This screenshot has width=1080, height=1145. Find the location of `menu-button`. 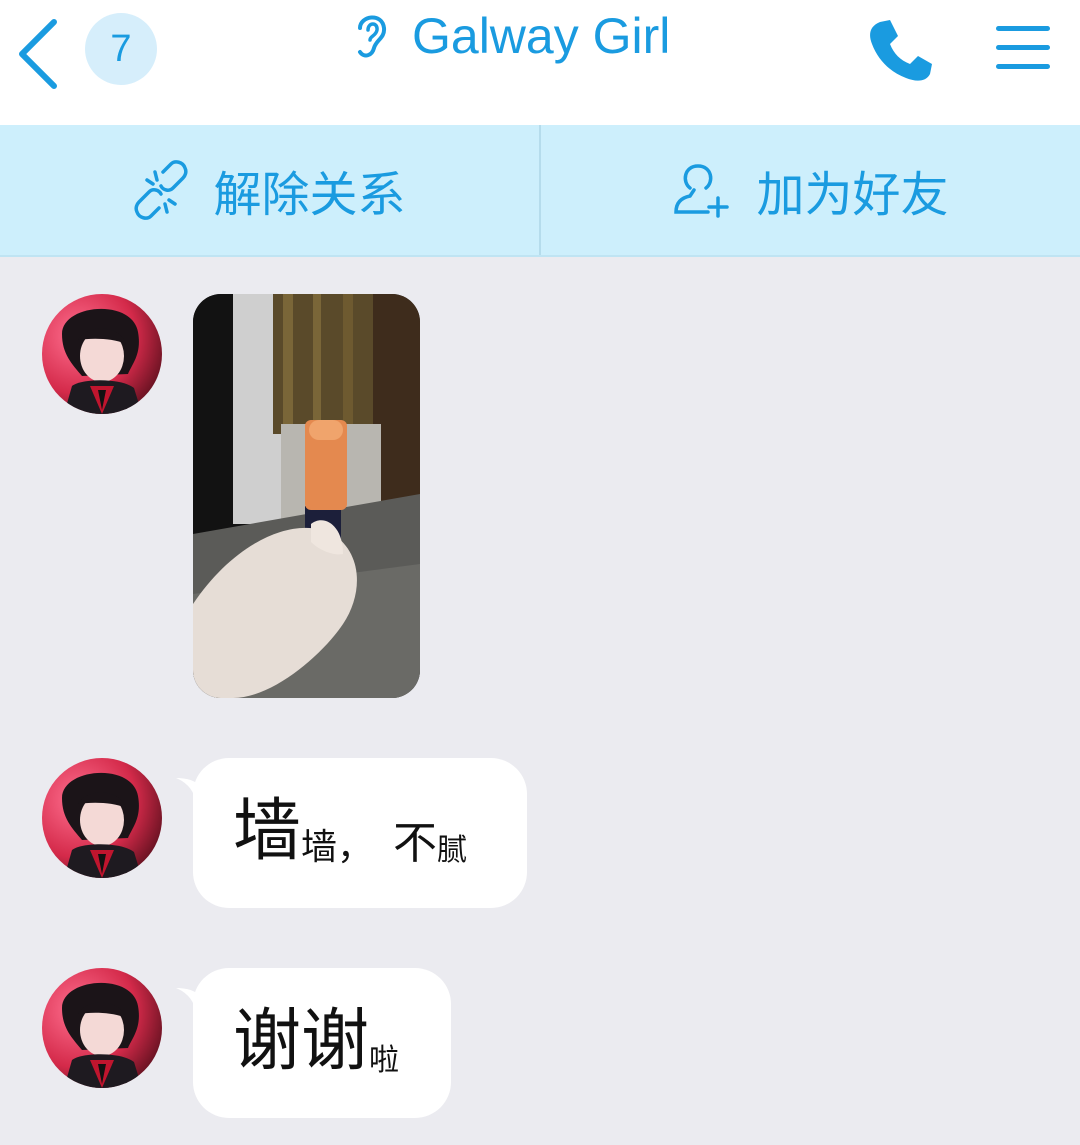

menu-button is located at coordinates (1023, 48).